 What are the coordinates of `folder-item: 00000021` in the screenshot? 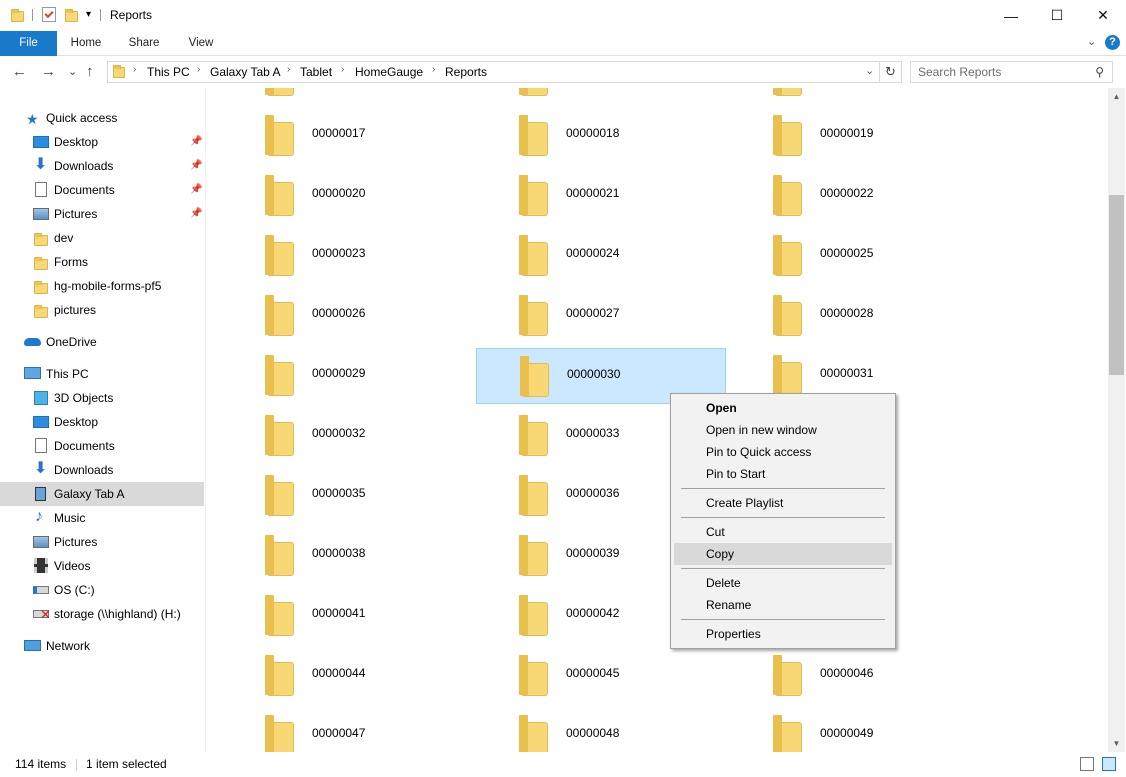 It's located at (601, 196).